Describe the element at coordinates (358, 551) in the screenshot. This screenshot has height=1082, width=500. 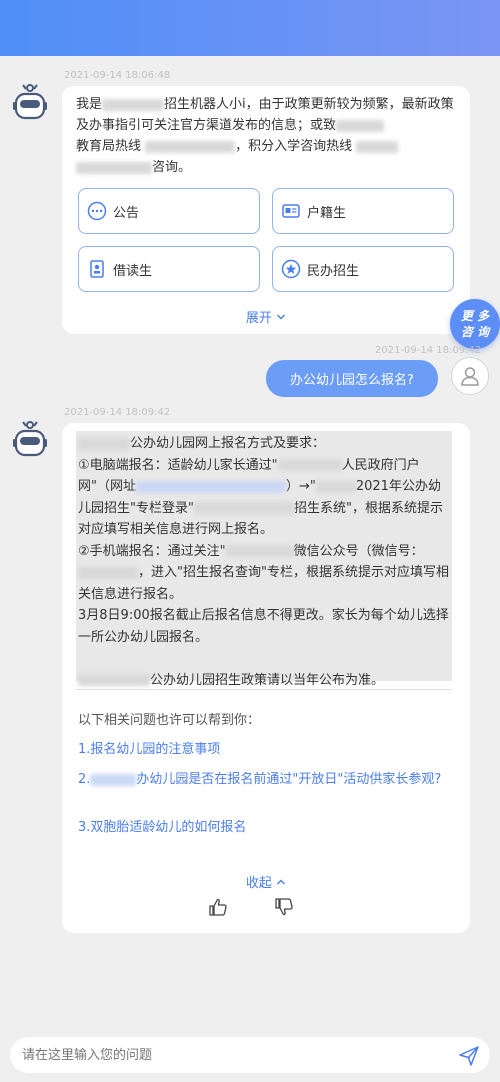
I see `answer-text-part: 微信公众号（微信号：` at that location.